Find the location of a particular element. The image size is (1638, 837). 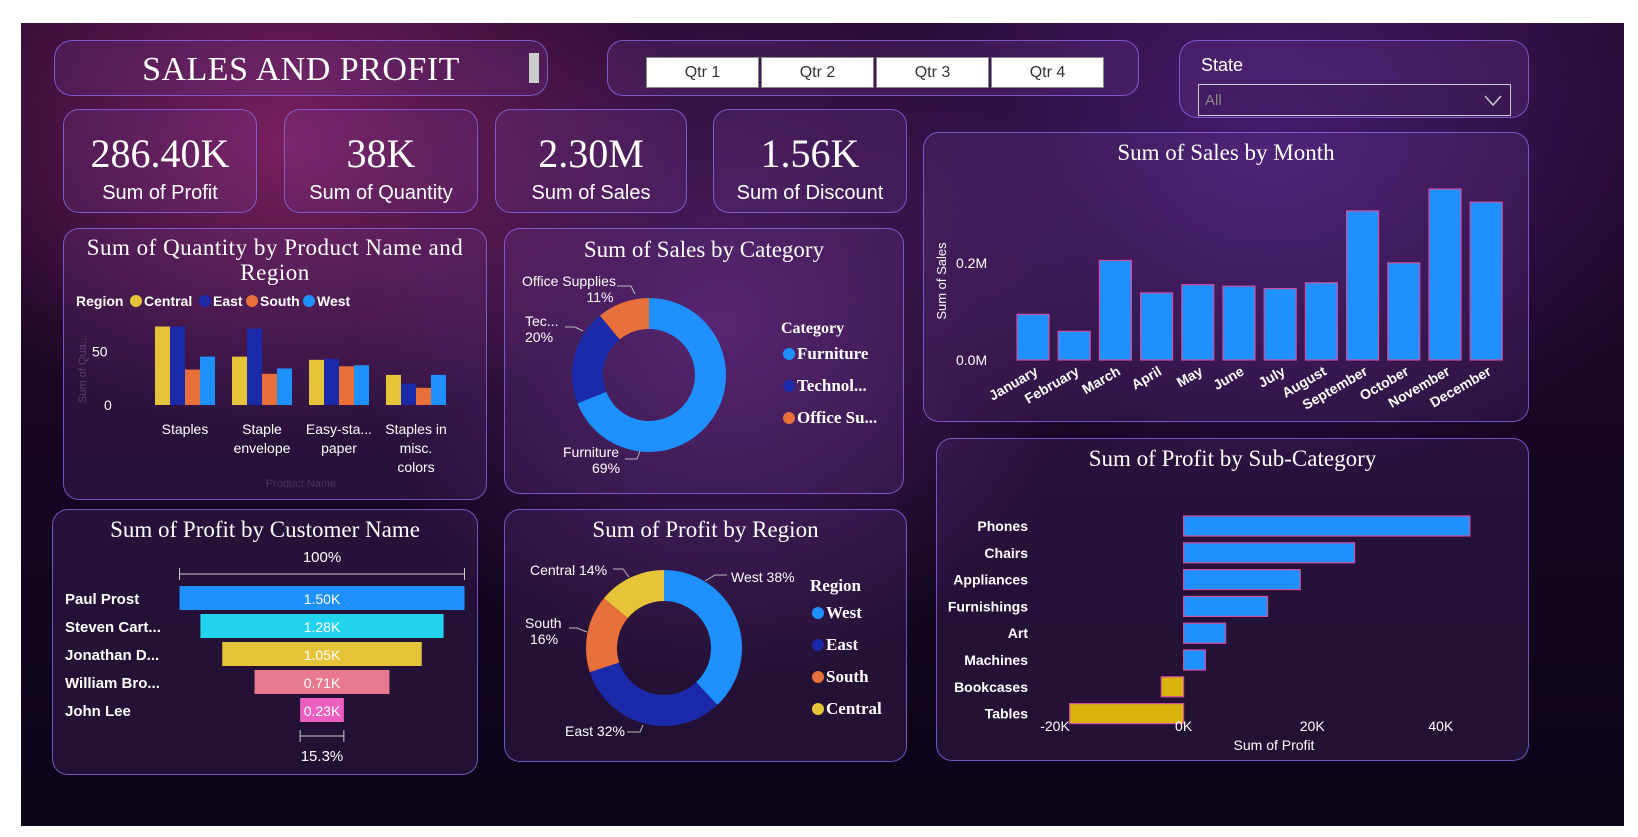

bar-staples-in-misc-colors-east is located at coordinates (408, 394).